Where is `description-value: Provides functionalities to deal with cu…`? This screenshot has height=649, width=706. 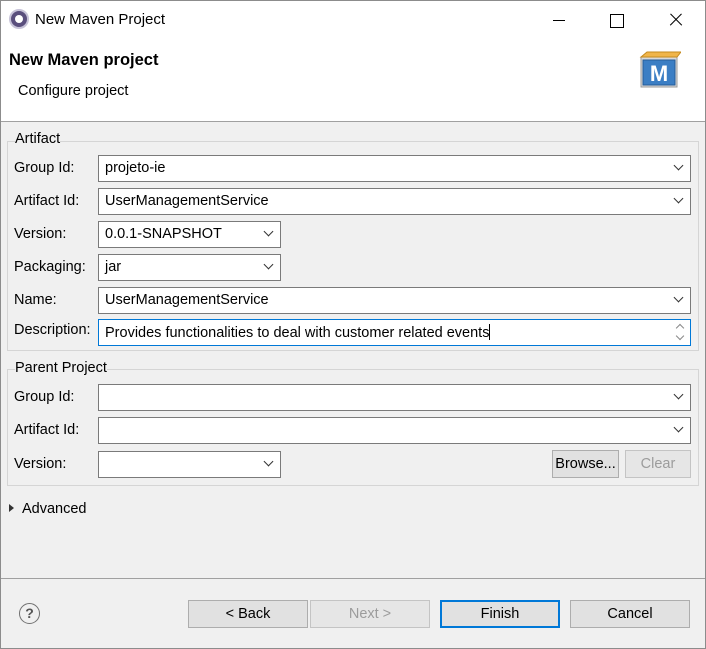 description-value: Provides functionalities to deal with cu… is located at coordinates (297, 333).